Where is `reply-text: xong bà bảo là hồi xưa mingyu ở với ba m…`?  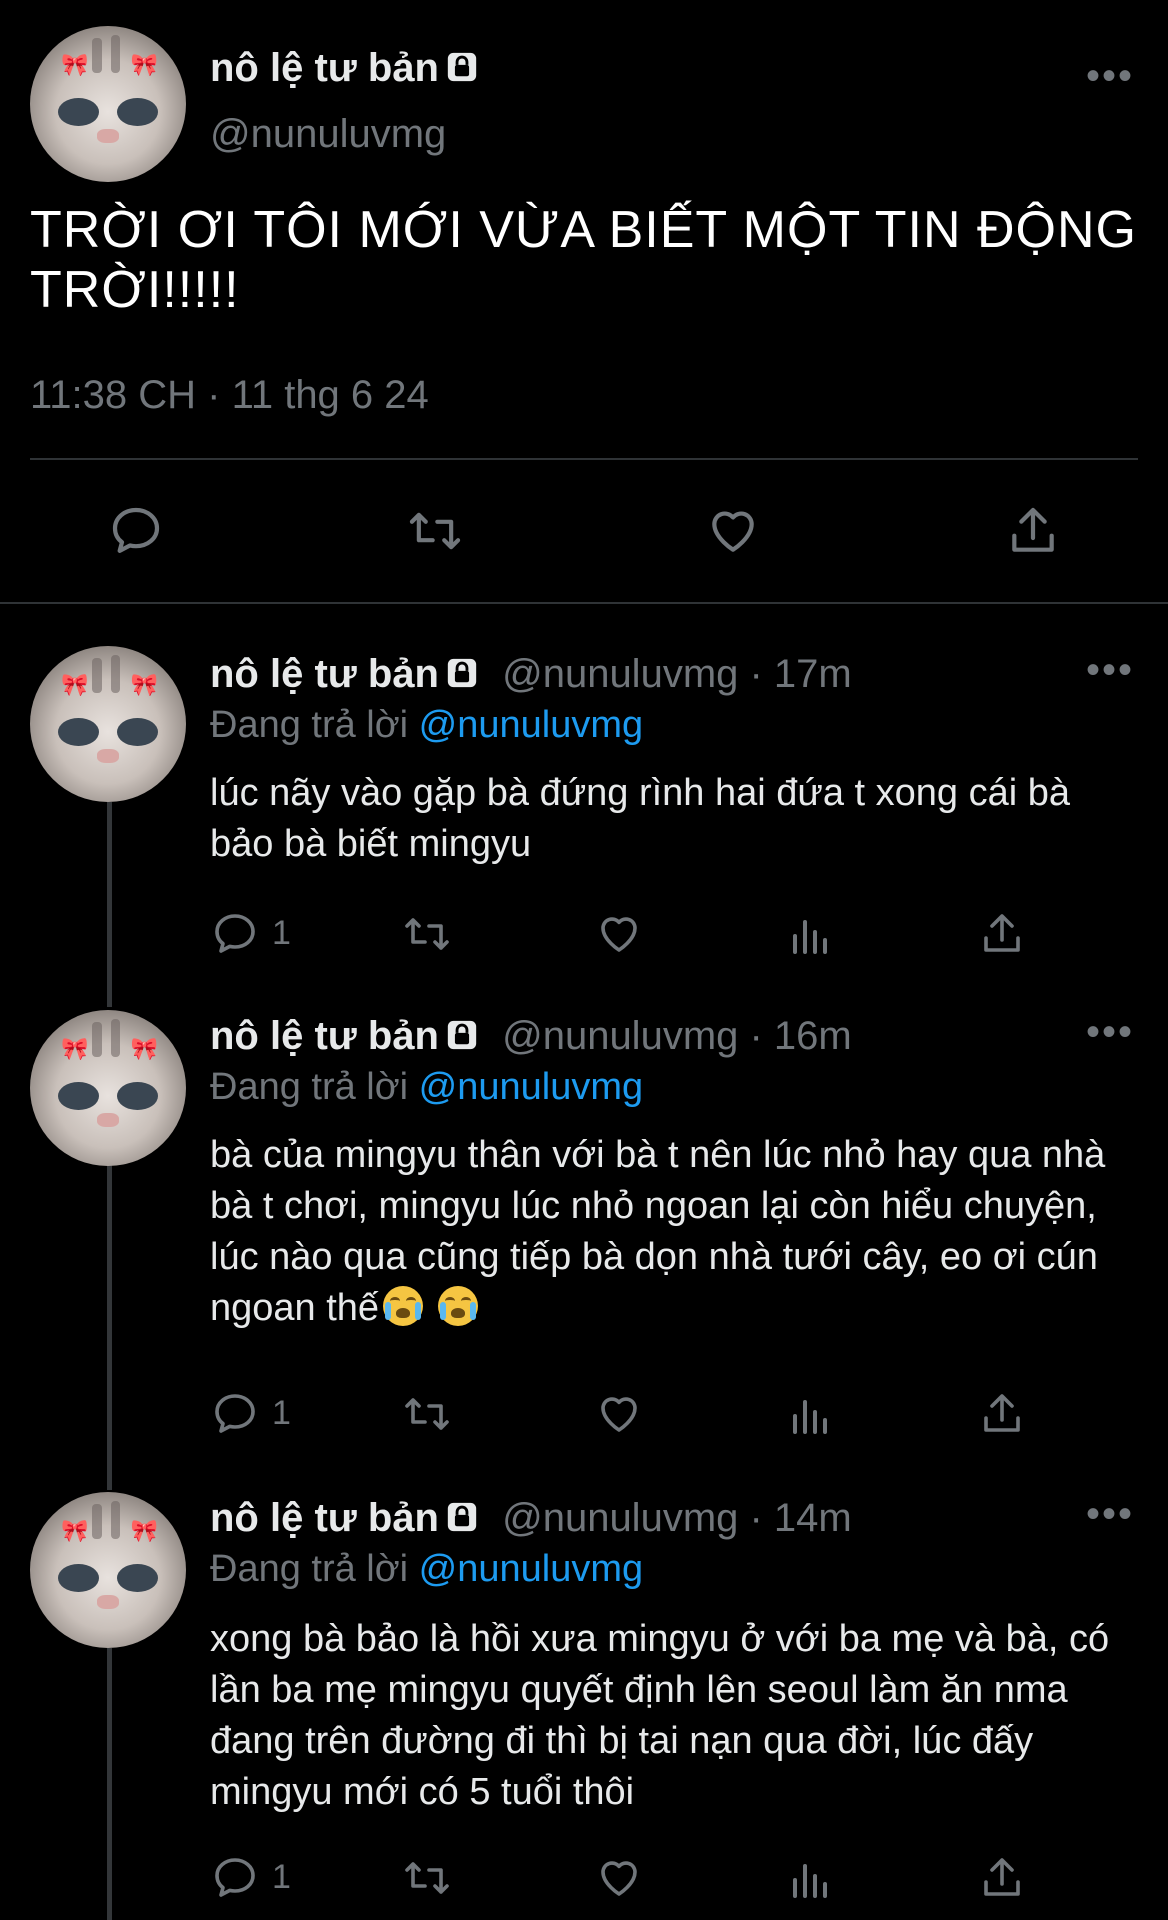 reply-text: xong bà bảo là hồi xưa mingyu ở với ba m… is located at coordinates (660, 1715).